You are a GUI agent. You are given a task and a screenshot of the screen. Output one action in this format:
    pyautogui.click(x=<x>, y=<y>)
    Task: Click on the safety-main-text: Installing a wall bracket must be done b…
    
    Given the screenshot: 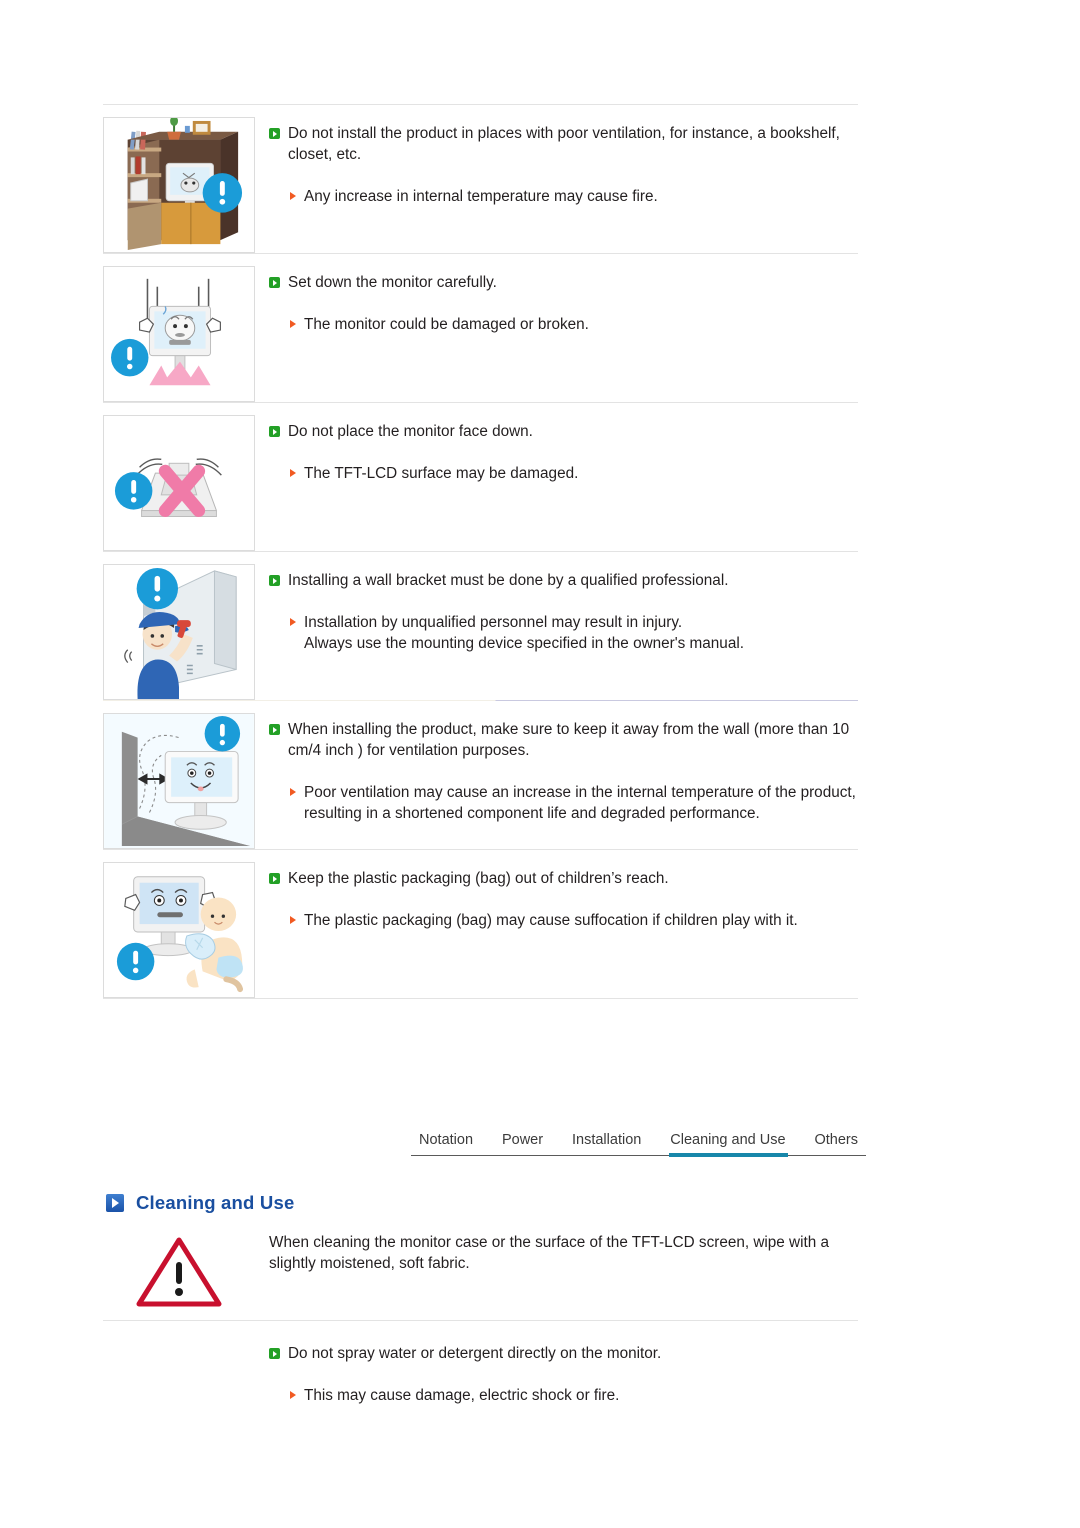 What is the action you would take?
    pyautogui.click(x=508, y=580)
    